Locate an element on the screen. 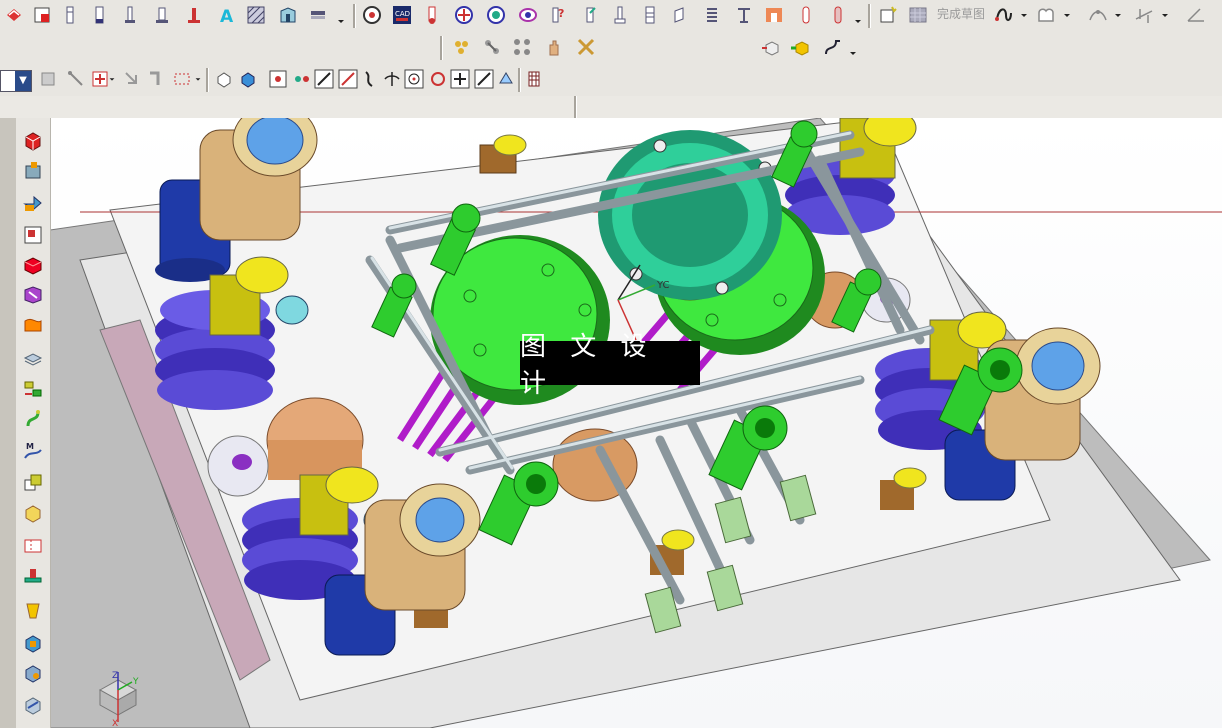 Image resolution: width=1222 pixels, height=728 pixels. extrude-icon is located at coordinates (33, 203).